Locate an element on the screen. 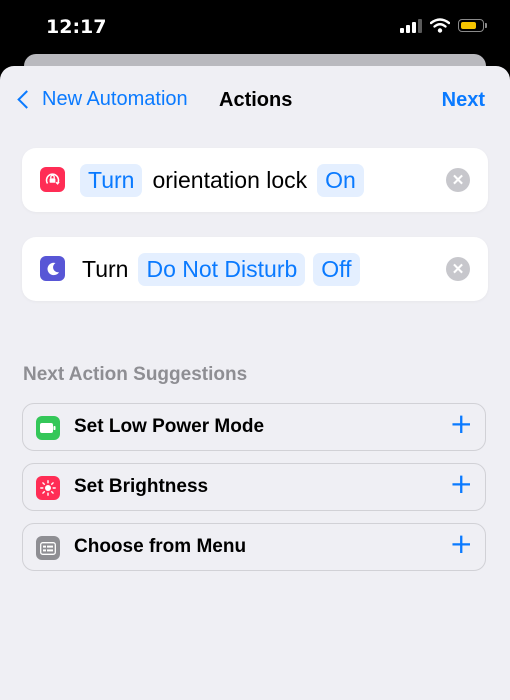  suggestions-header: Next Action Suggestions is located at coordinates (135, 374).